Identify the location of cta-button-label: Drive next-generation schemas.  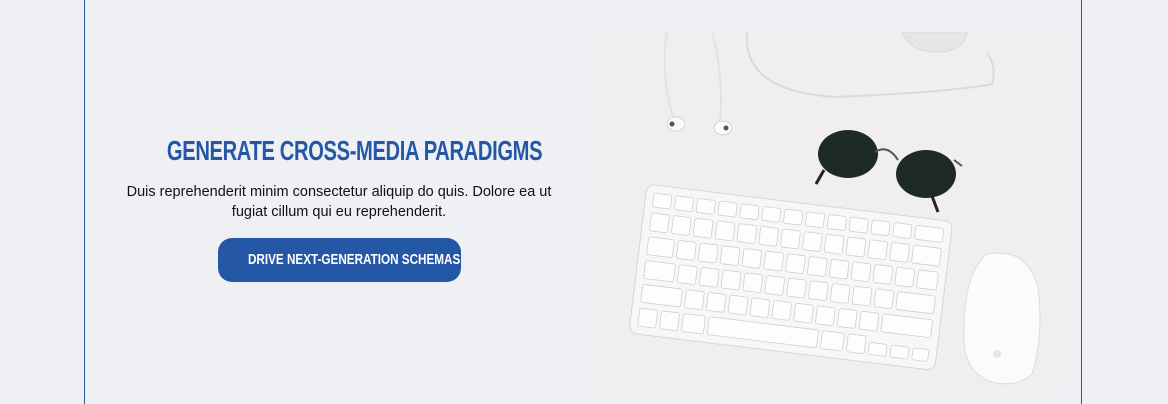
(353, 259).